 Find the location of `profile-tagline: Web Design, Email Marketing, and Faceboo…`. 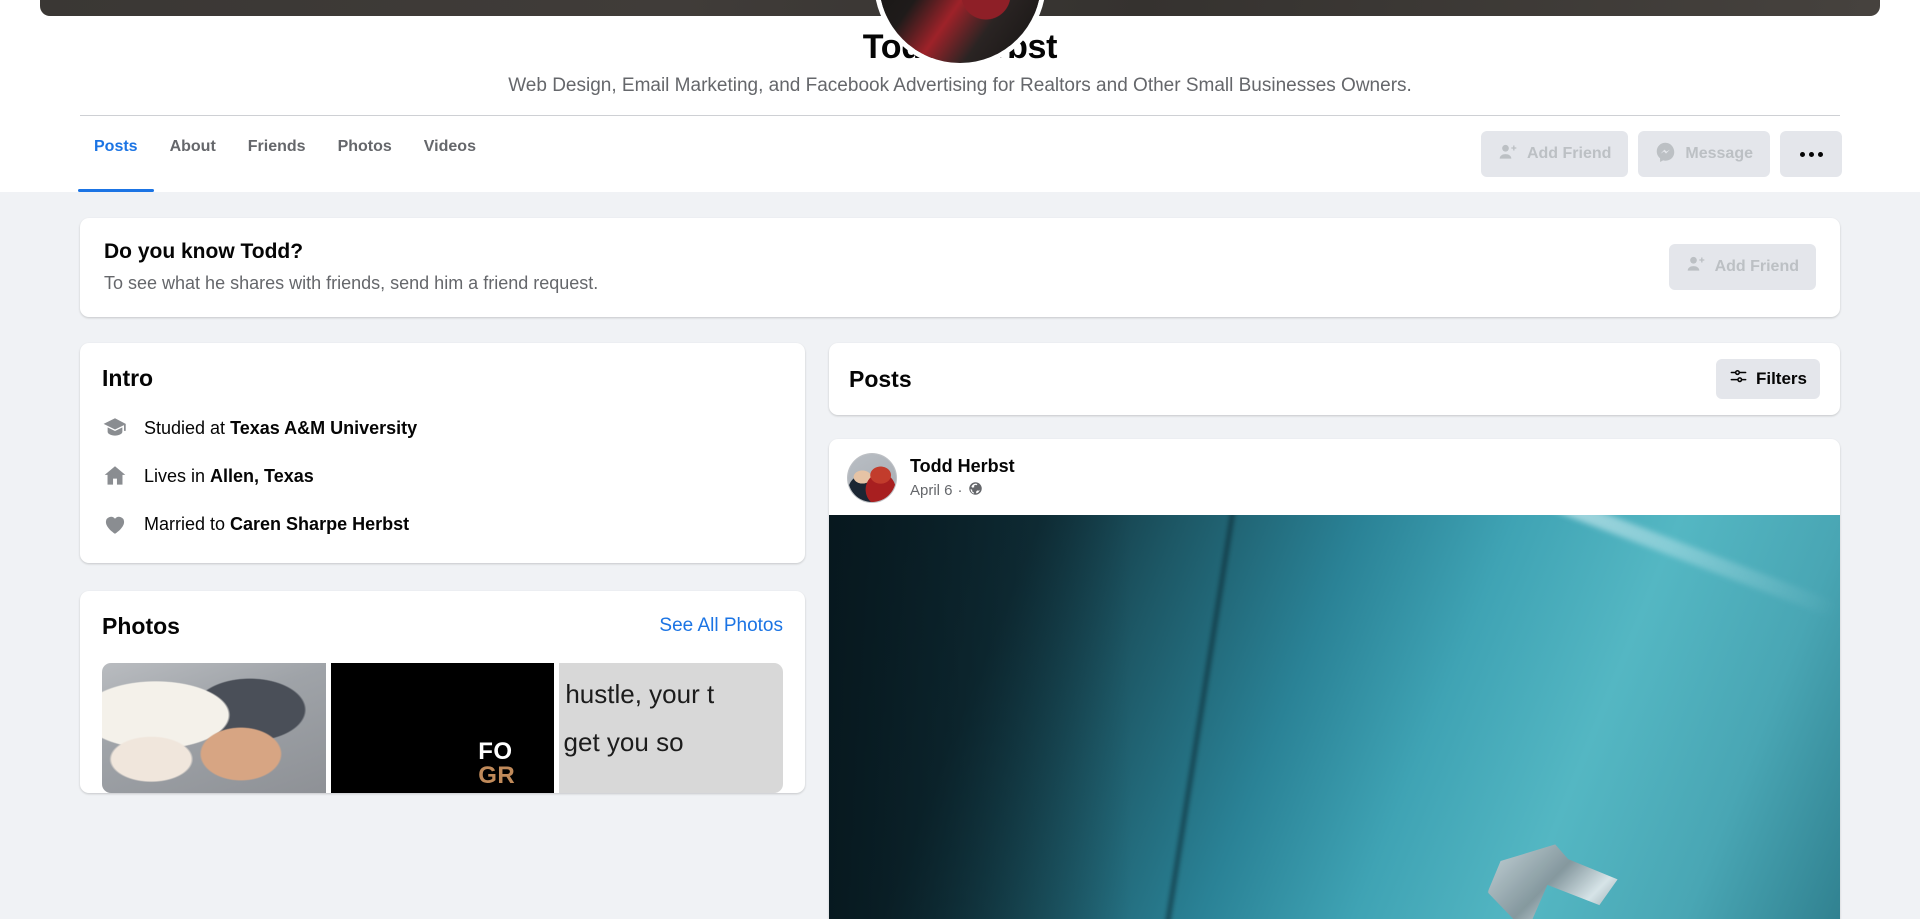

profile-tagline: Web Design, Email Marketing, and Faceboo… is located at coordinates (960, 85).